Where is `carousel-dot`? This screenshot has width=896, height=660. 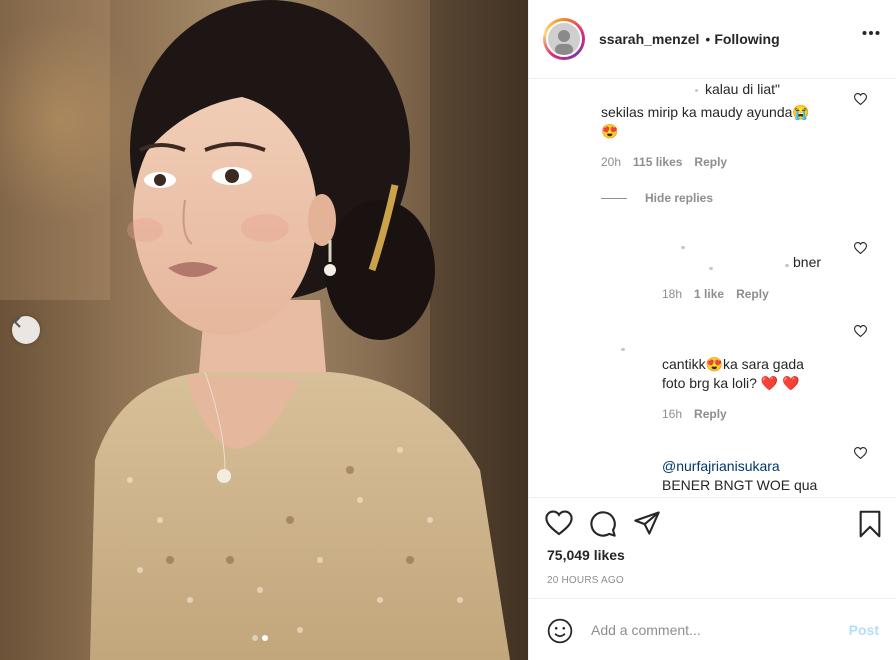
carousel-dot is located at coordinates (255, 638).